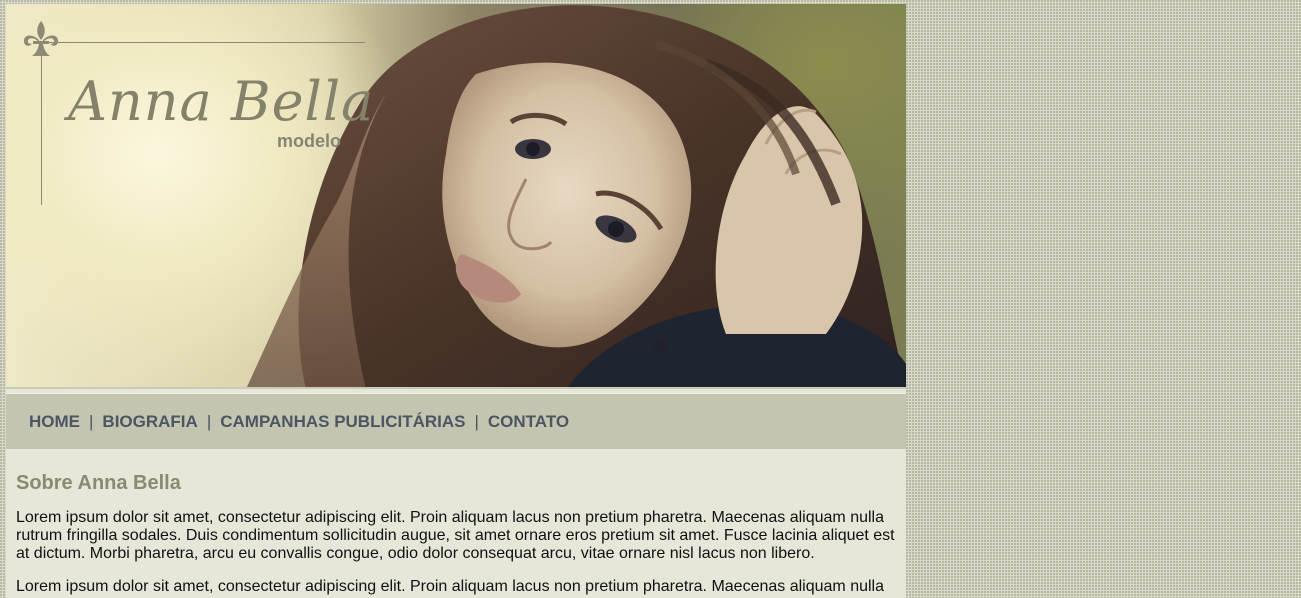  What do you see at coordinates (41, 38) in the screenshot?
I see `fleur-de-lis-icon` at bounding box center [41, 38].